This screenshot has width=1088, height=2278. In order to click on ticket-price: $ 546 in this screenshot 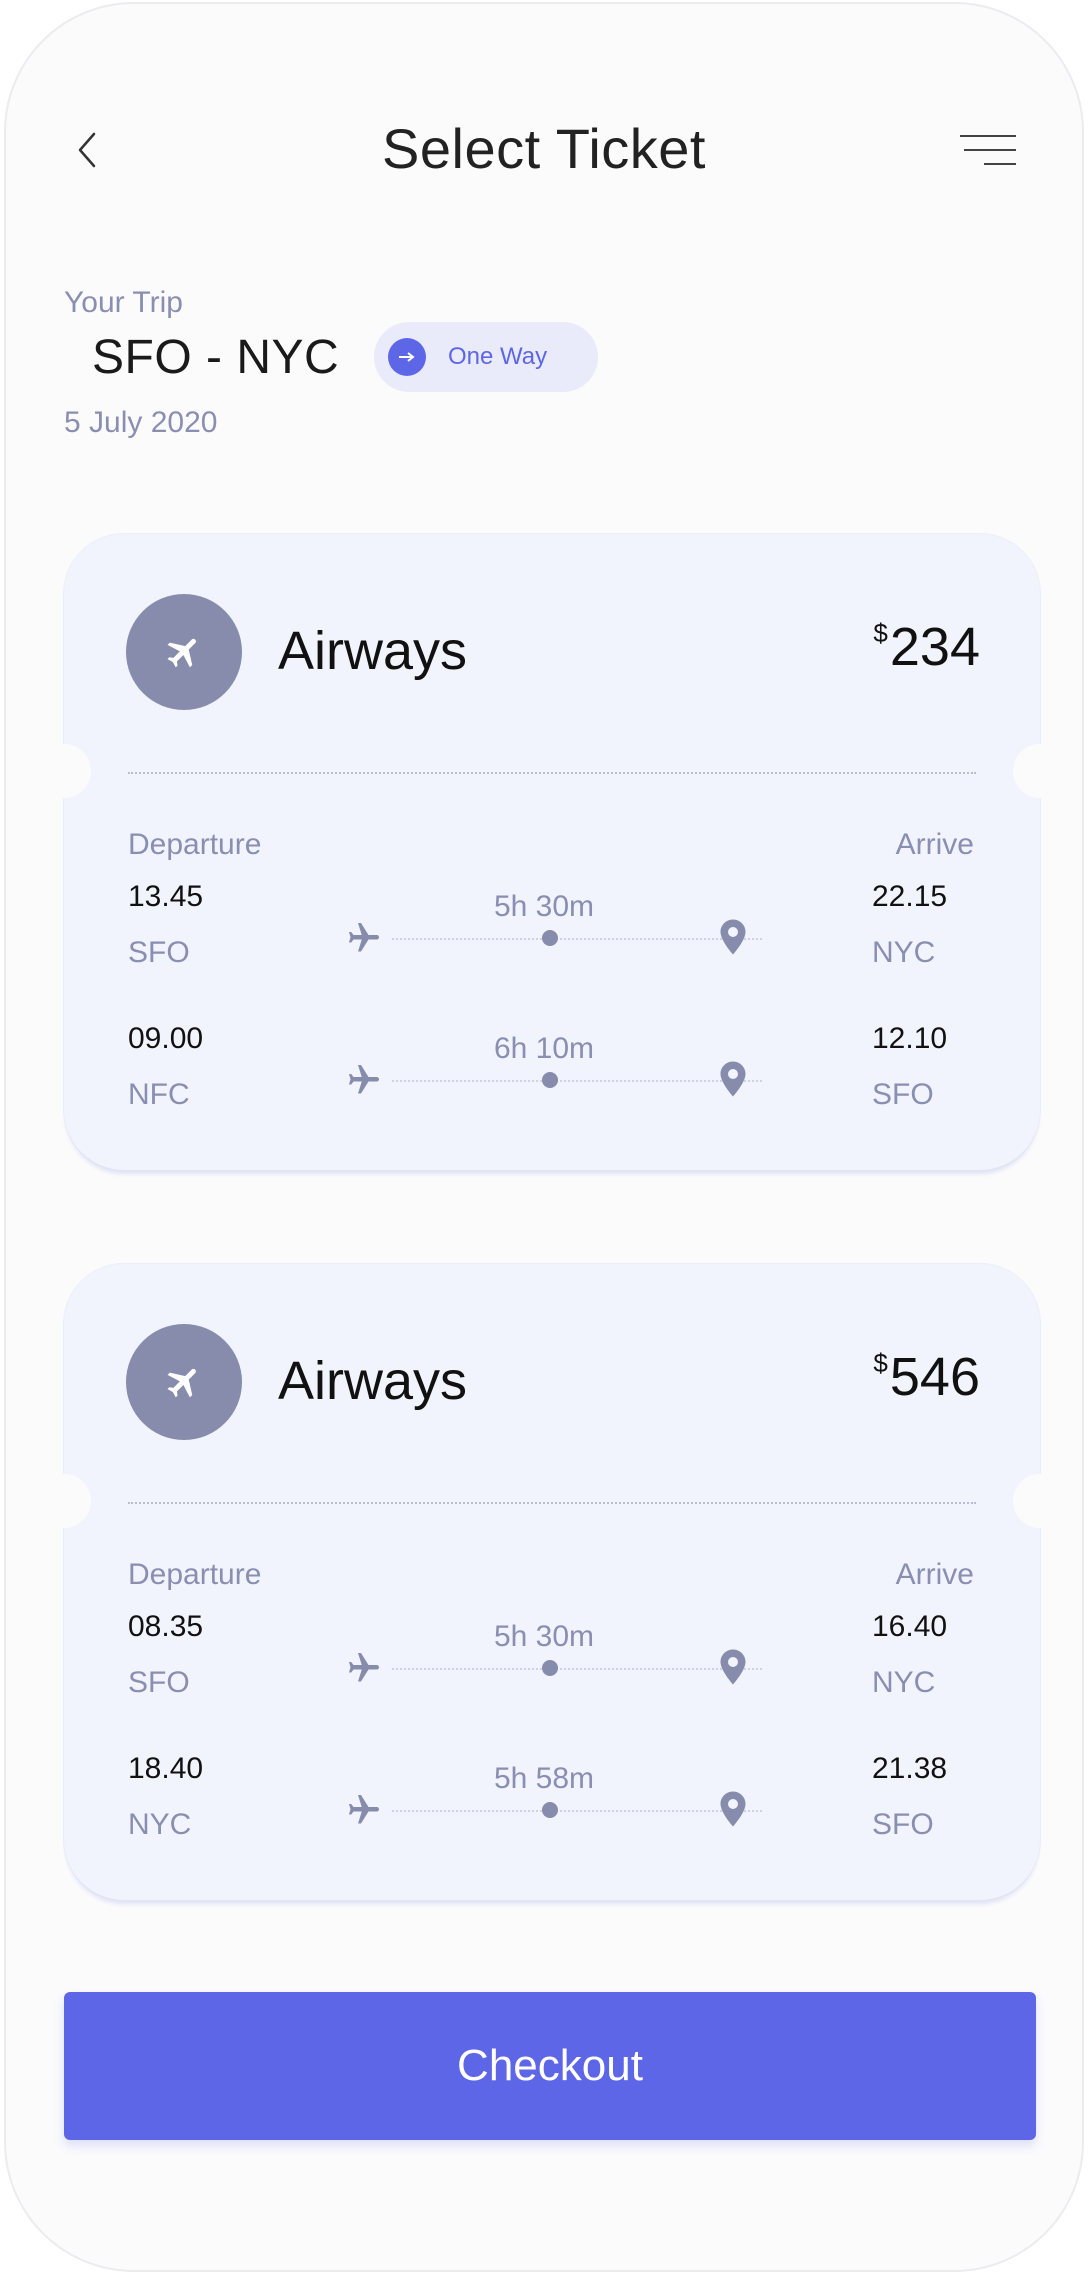, I will do `click(926, 1377)`.